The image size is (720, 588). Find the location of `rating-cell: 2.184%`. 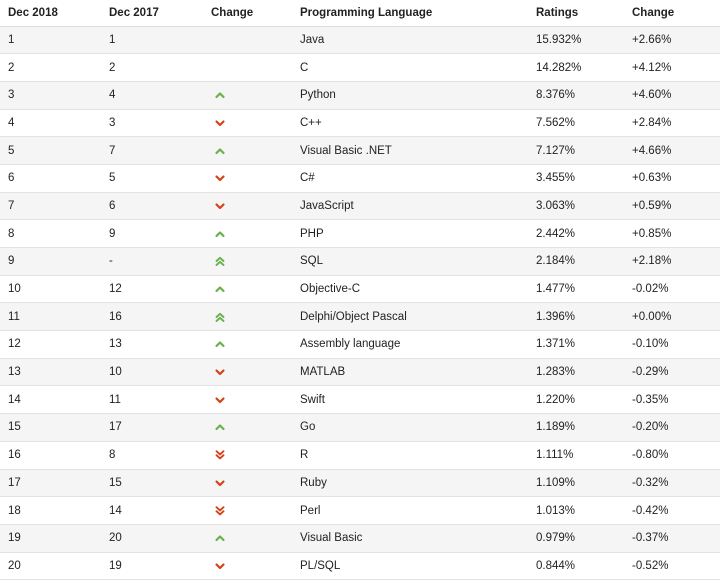

rating-cell: 2.184% is located at coordinates (576, 261).